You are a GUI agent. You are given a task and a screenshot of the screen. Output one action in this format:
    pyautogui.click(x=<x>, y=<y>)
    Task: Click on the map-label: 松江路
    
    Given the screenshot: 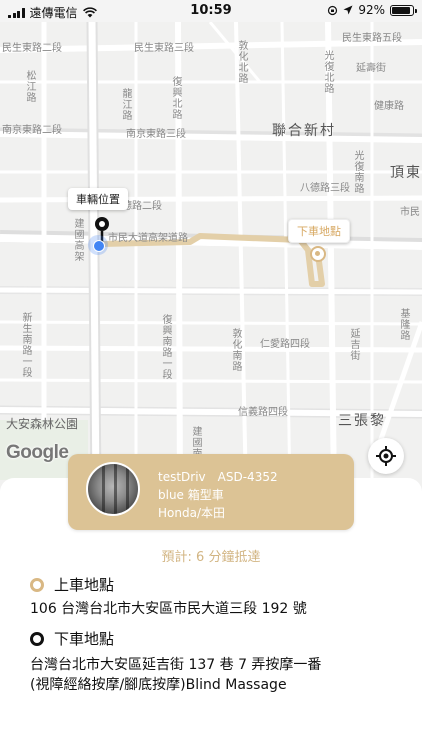 What is the action you would take?
    pyautogui.click(x=29, y=86)
    